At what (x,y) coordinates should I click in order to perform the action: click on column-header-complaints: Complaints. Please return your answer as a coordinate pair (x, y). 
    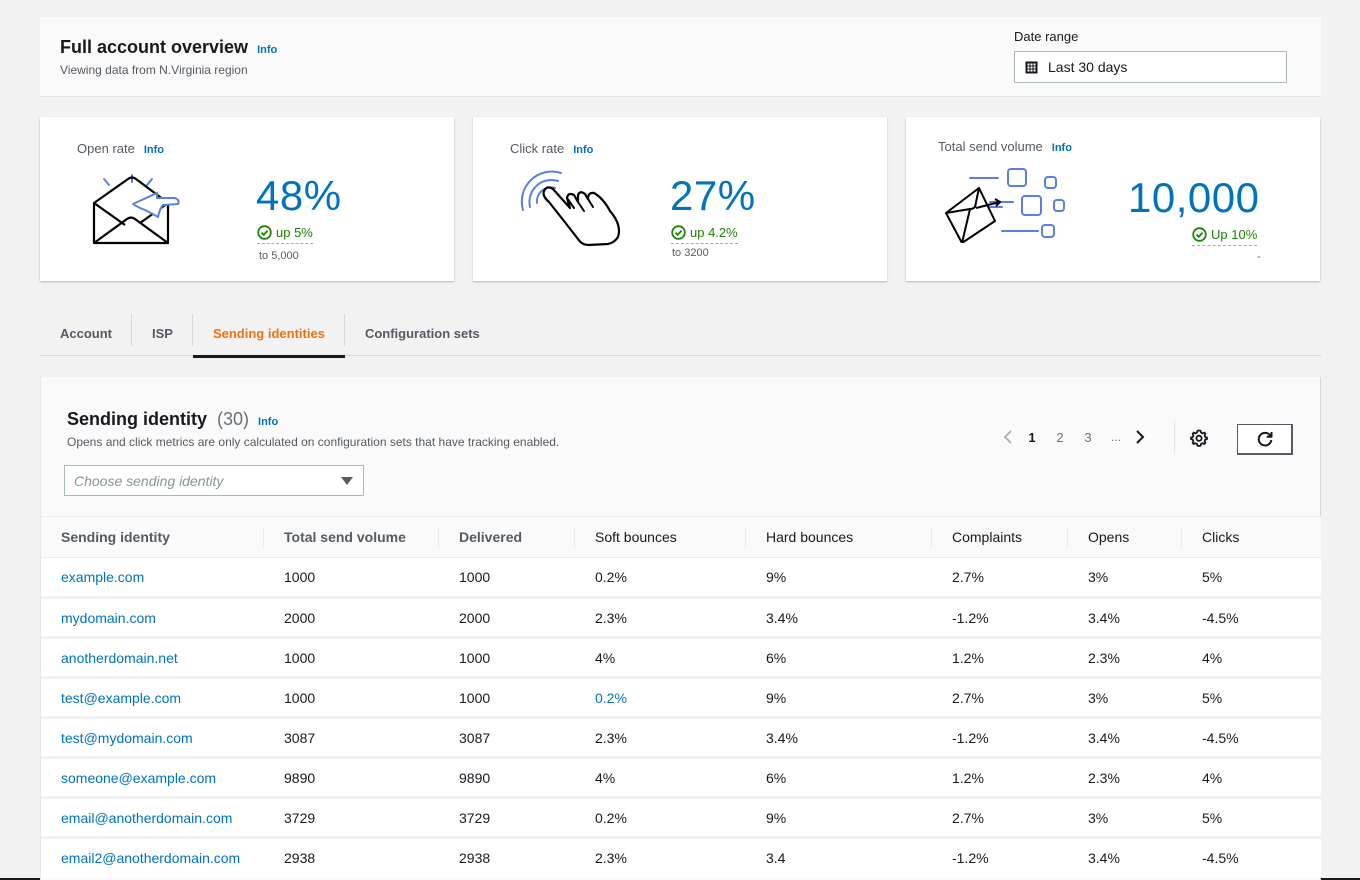
    Looking at the image, I should click on (1000, 537).